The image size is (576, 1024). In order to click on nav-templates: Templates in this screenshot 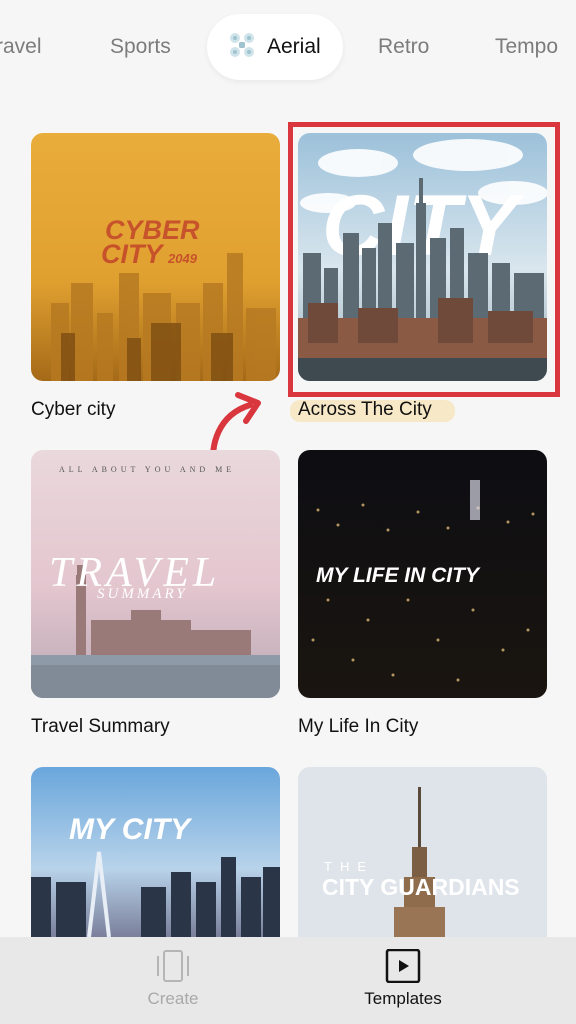, I will do `click(403, 973)`.